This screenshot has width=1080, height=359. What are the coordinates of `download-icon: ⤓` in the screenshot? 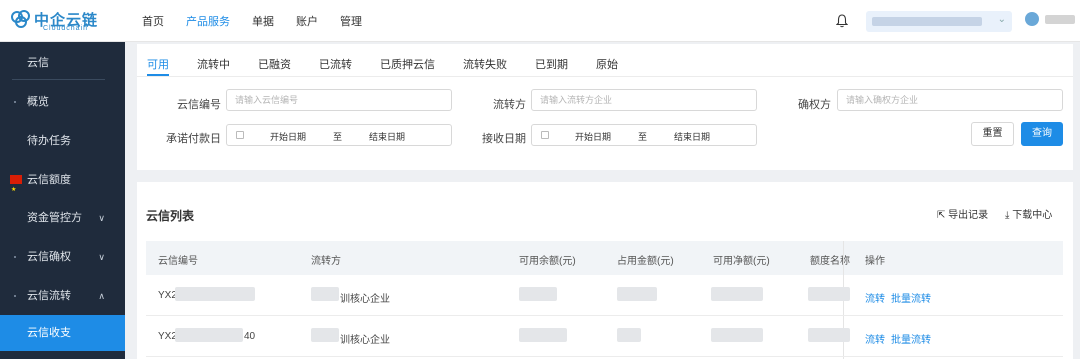 It's located at (1007, 215).